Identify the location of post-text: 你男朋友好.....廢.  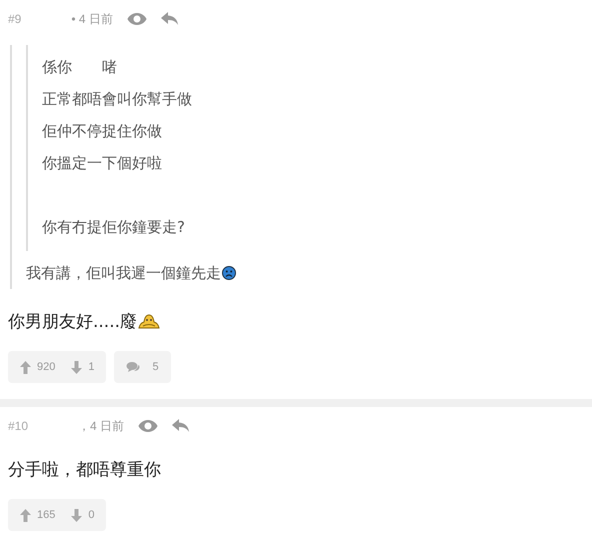
(73, 322).